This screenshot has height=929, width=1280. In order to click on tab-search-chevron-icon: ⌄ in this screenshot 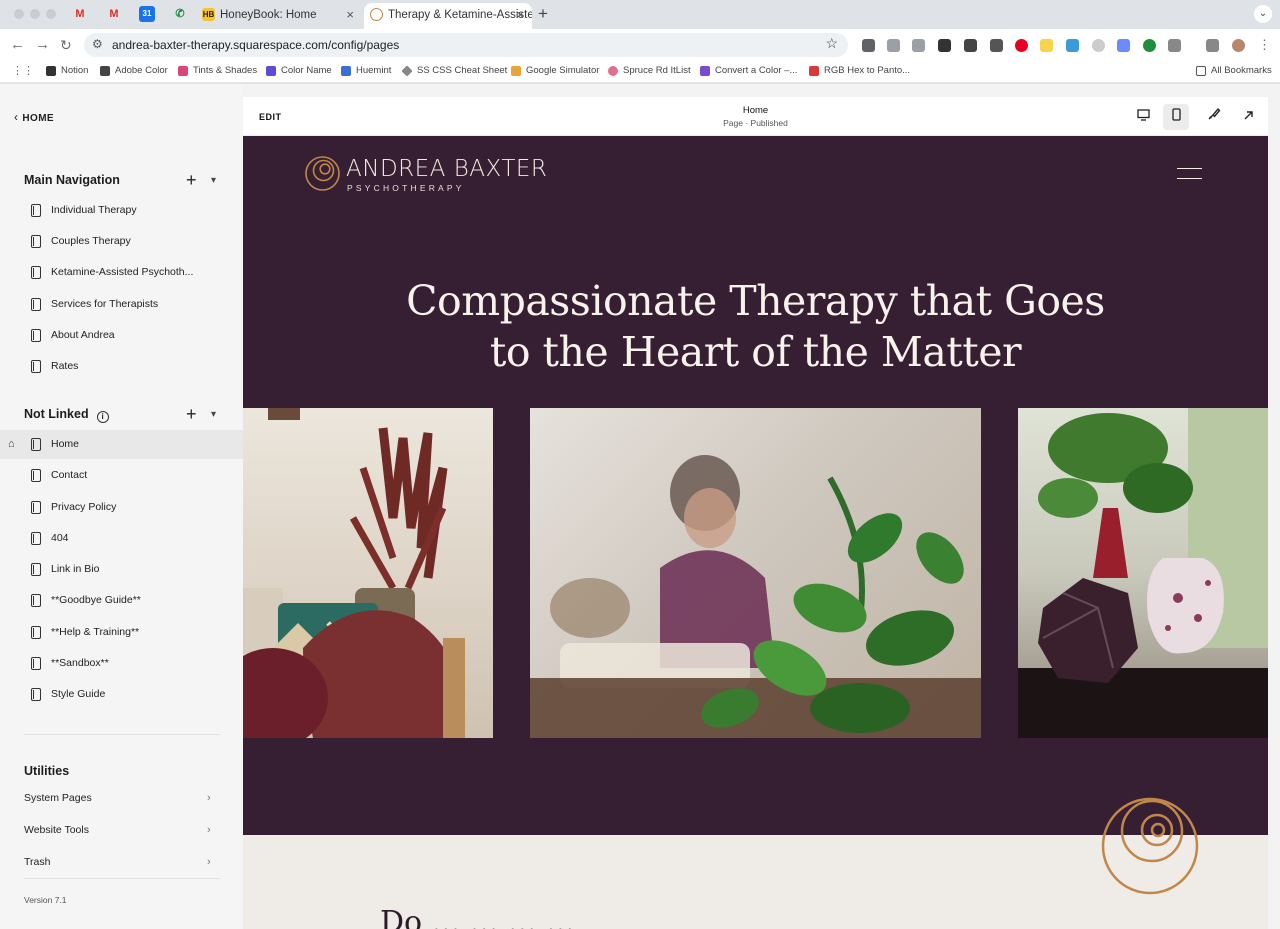, I will do `click(1263, 14)`.